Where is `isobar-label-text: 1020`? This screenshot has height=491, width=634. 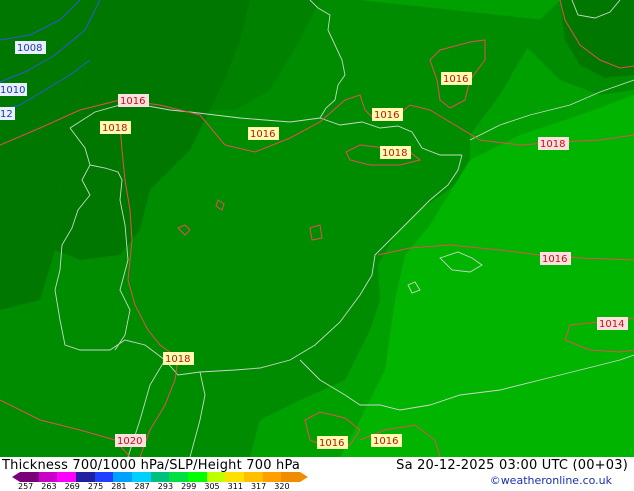 isobar-label-text: 1020 is located at coordinates (129, 441).